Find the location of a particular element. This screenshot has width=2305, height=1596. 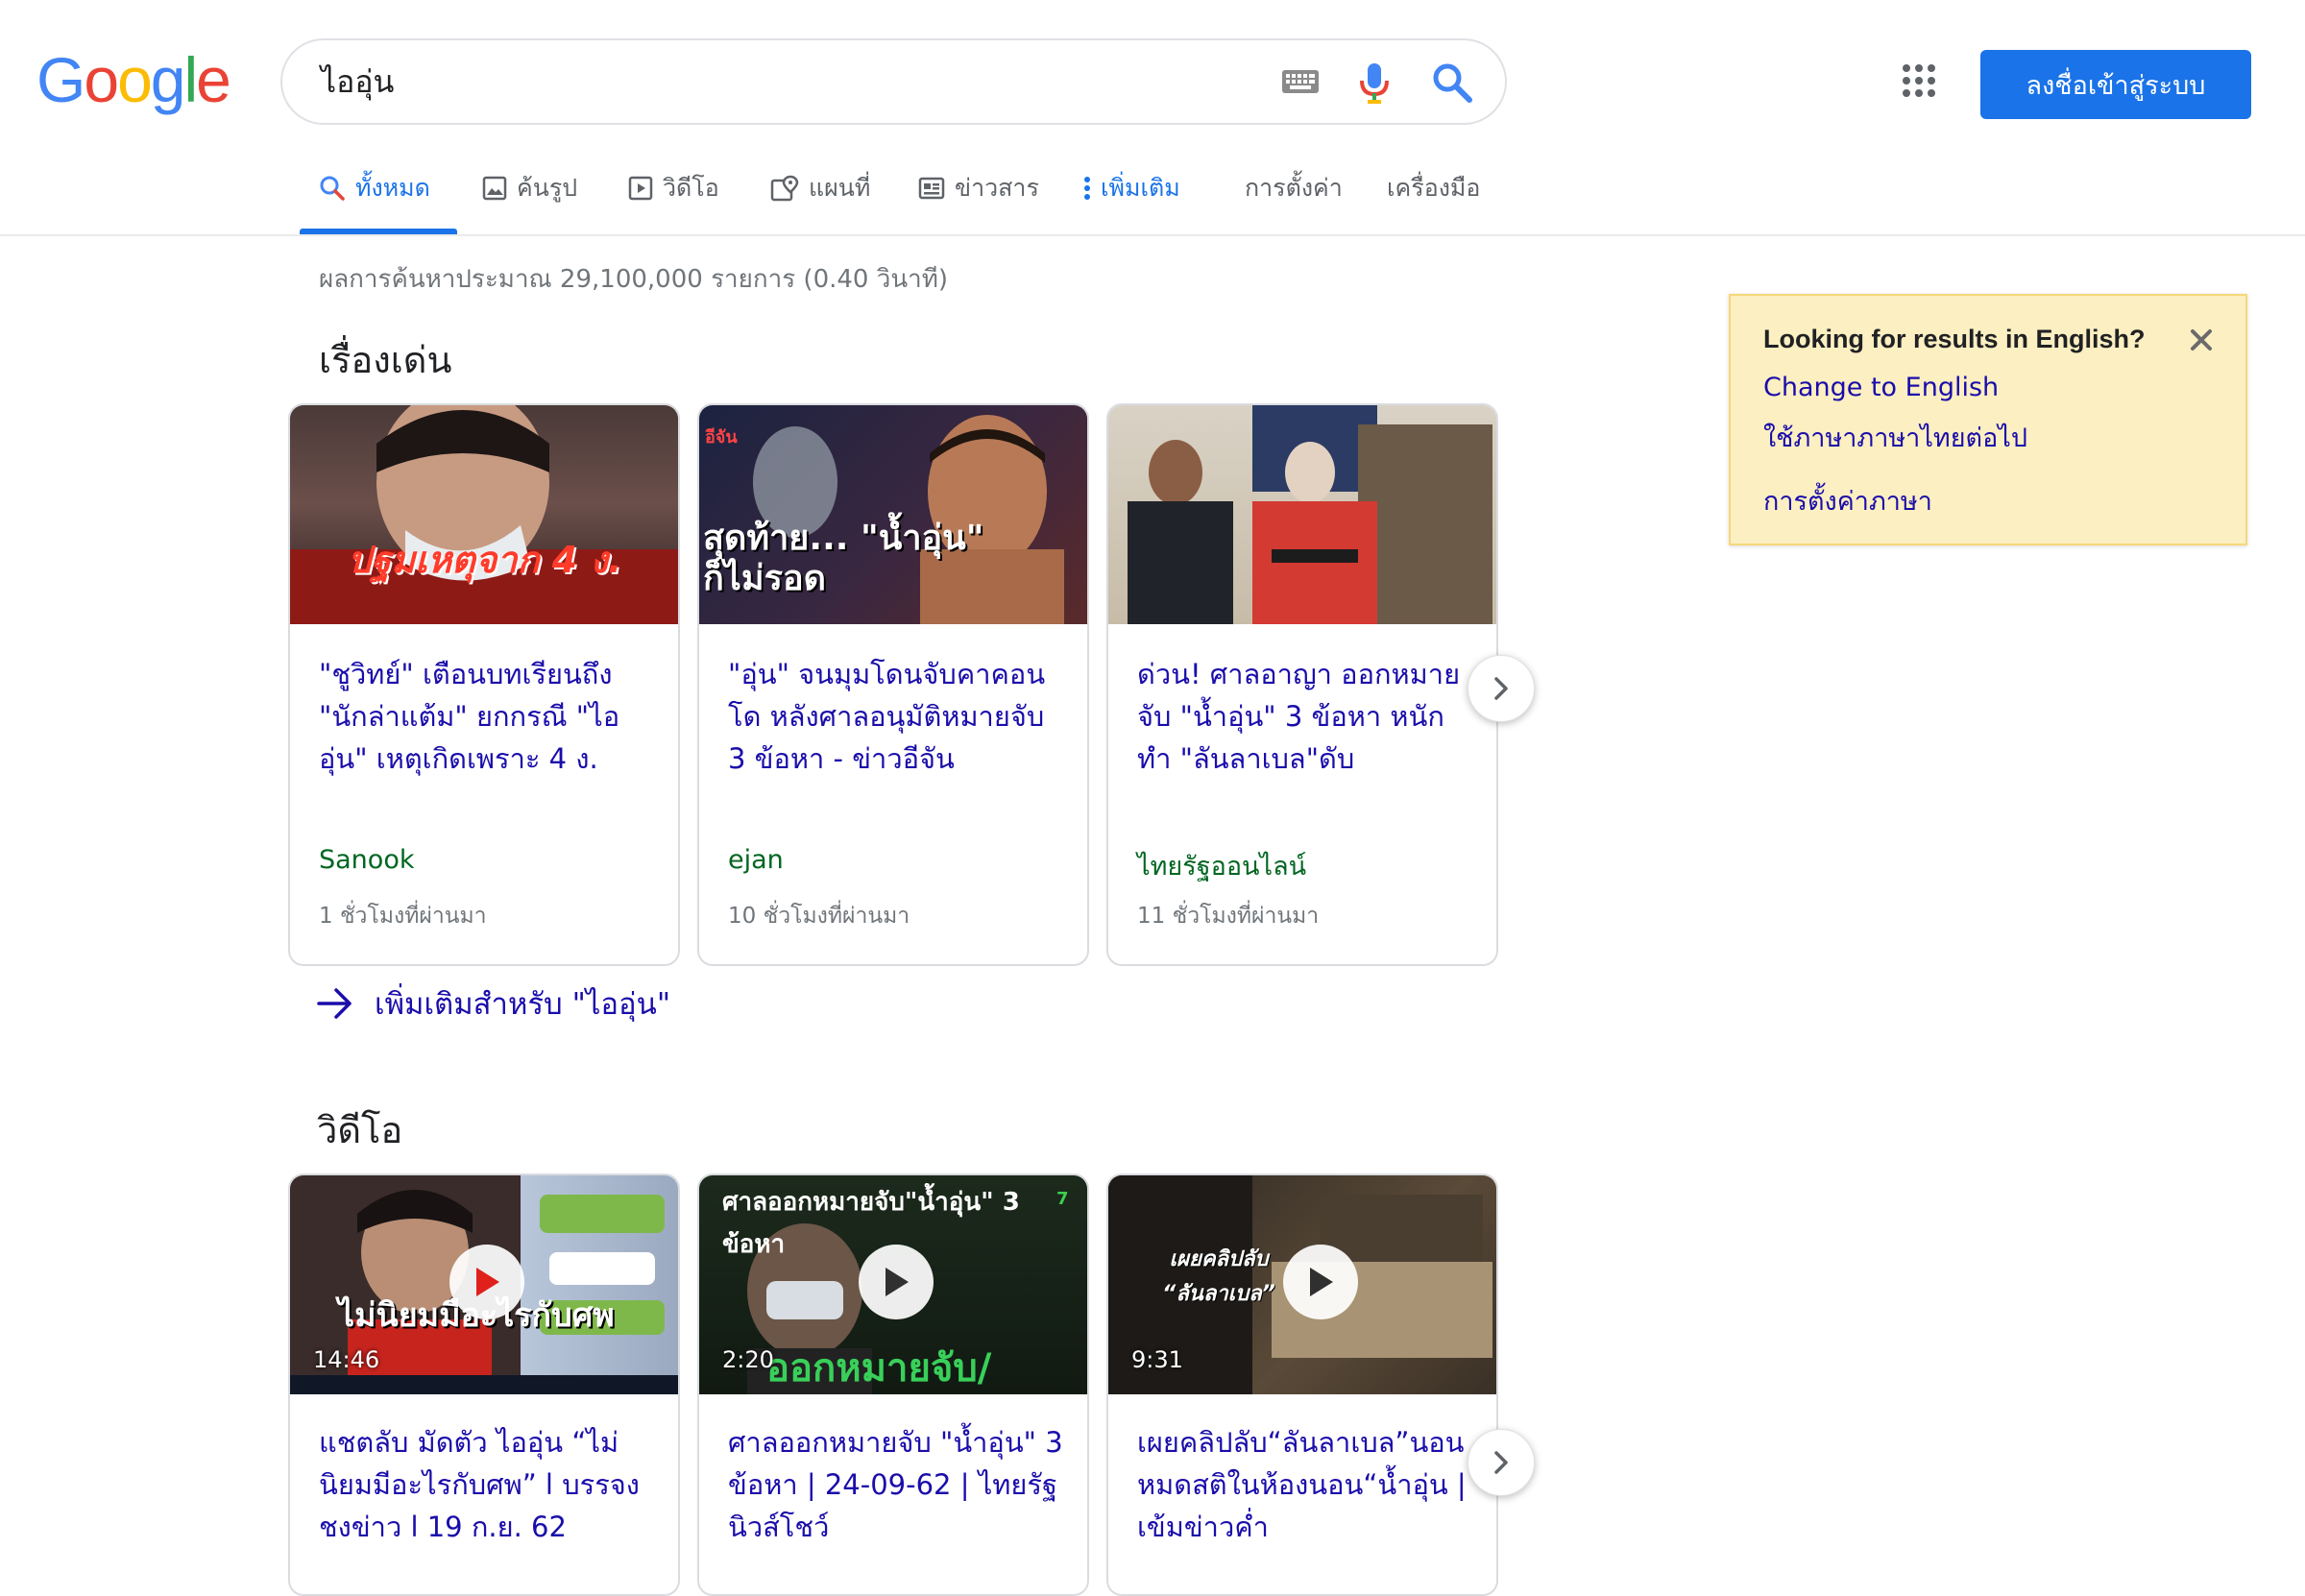

tab-all: ทั้งหมด is located at coordinates (374, 188).